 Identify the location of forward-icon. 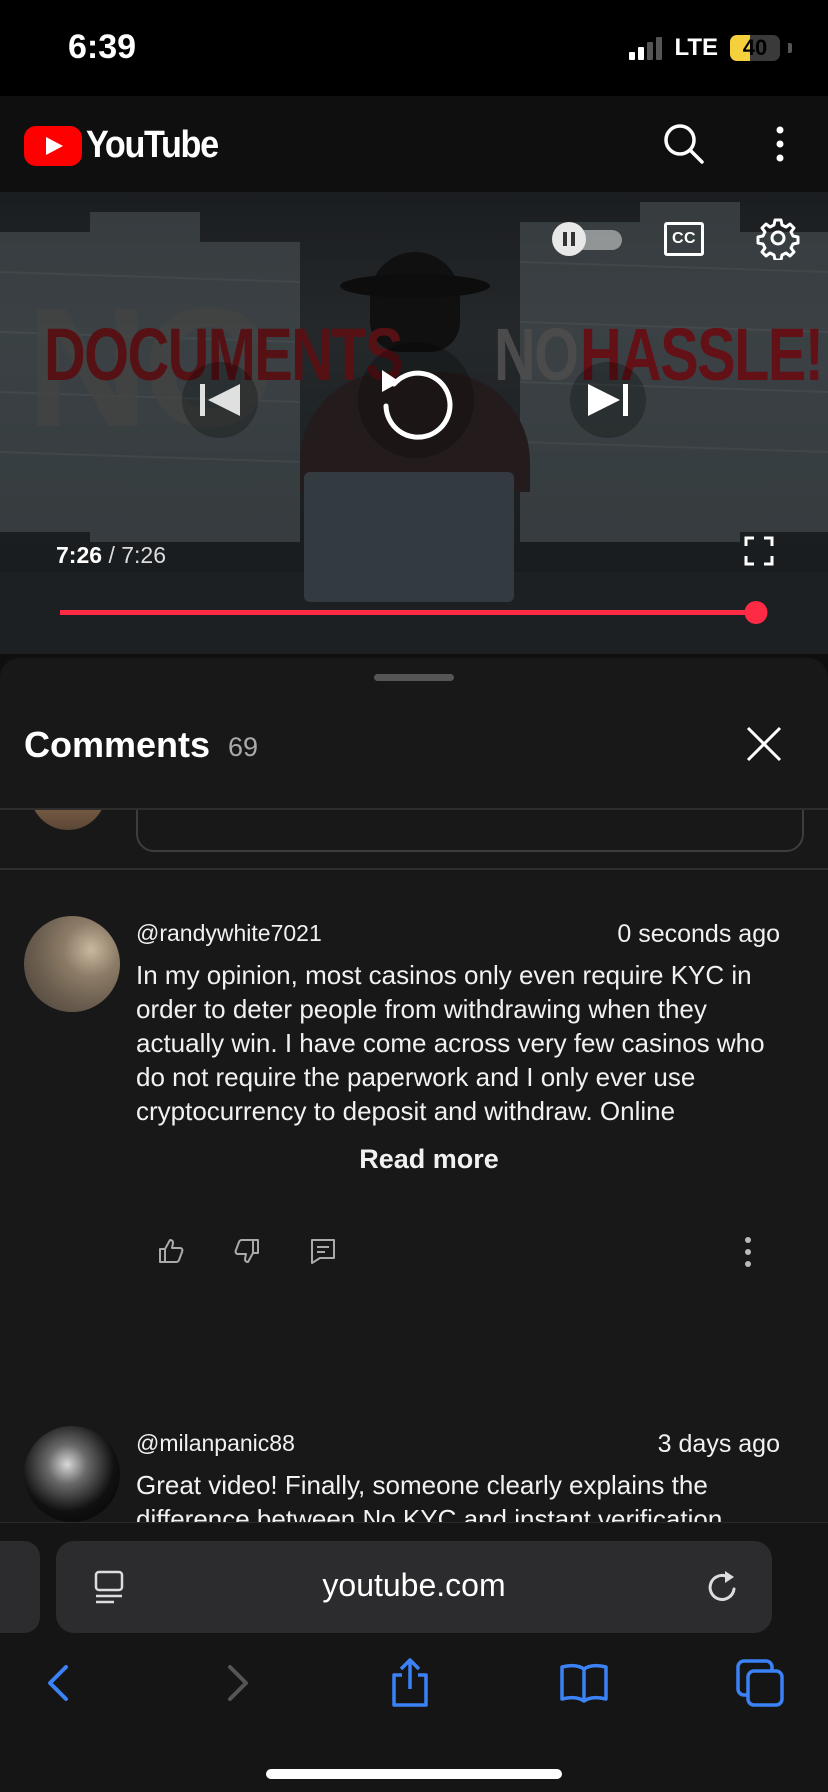
(236, 1683).